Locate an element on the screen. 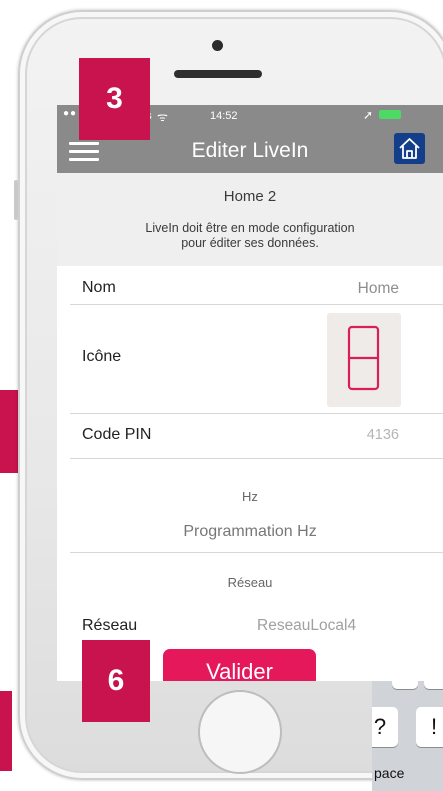  device-icon-tile is located at coordinates (364, 360).